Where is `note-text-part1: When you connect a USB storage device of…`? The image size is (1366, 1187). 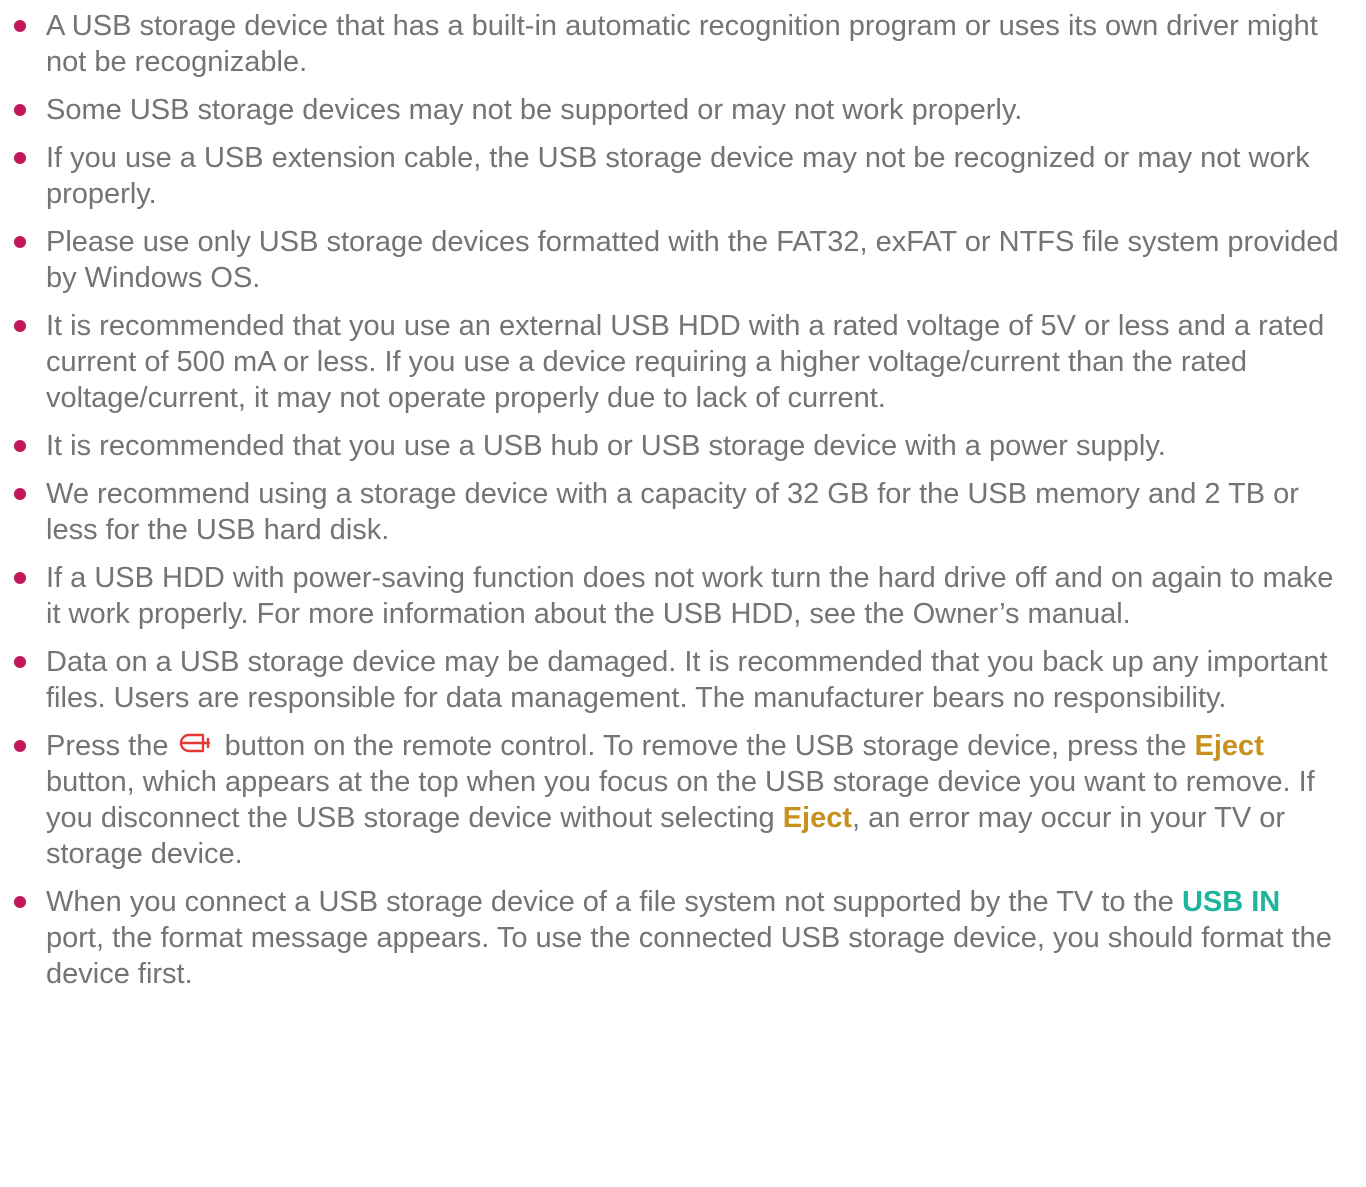
note-text-part1: When you connect a USB storage device of… is located at coordinates (610, 902).